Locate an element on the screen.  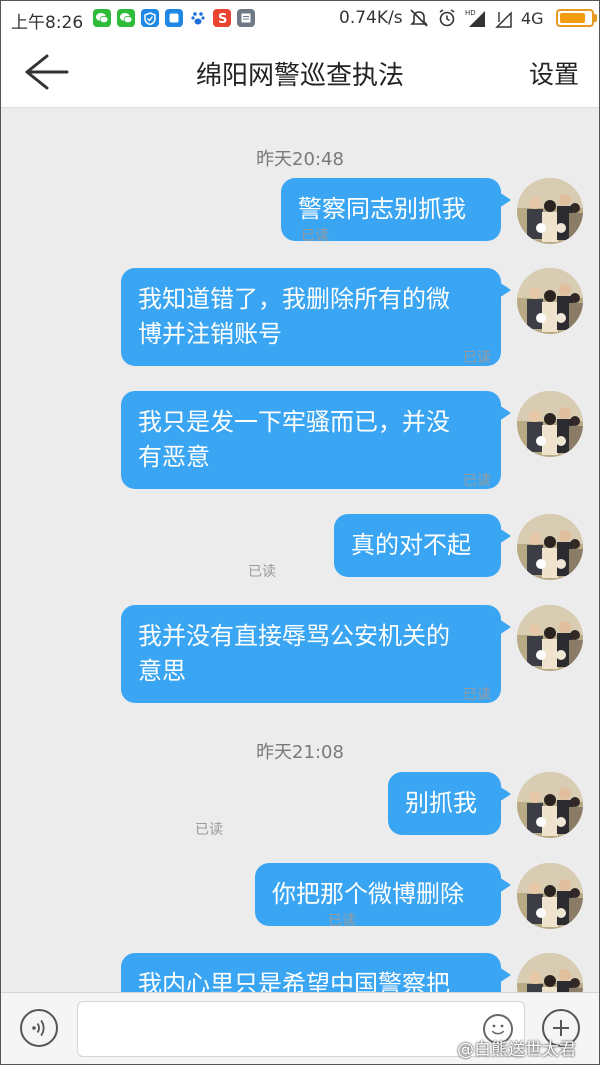
message-row: 你把那个微博删除已读 is located at coordinates (292, 913).